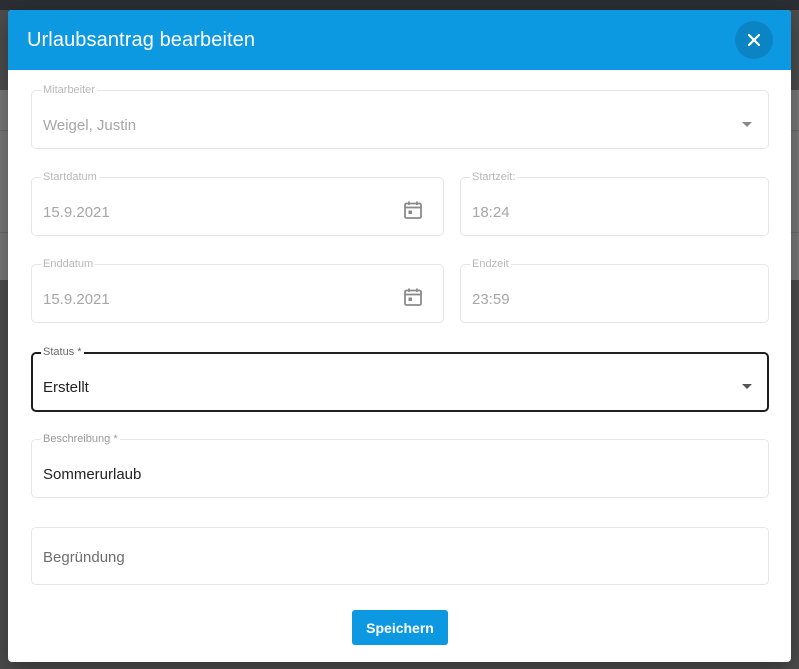 The image size is (799, 669). Describe the element at coordinates (400, 379) in the screenshot. I see `status-select: Status * Erstellt` at that location.